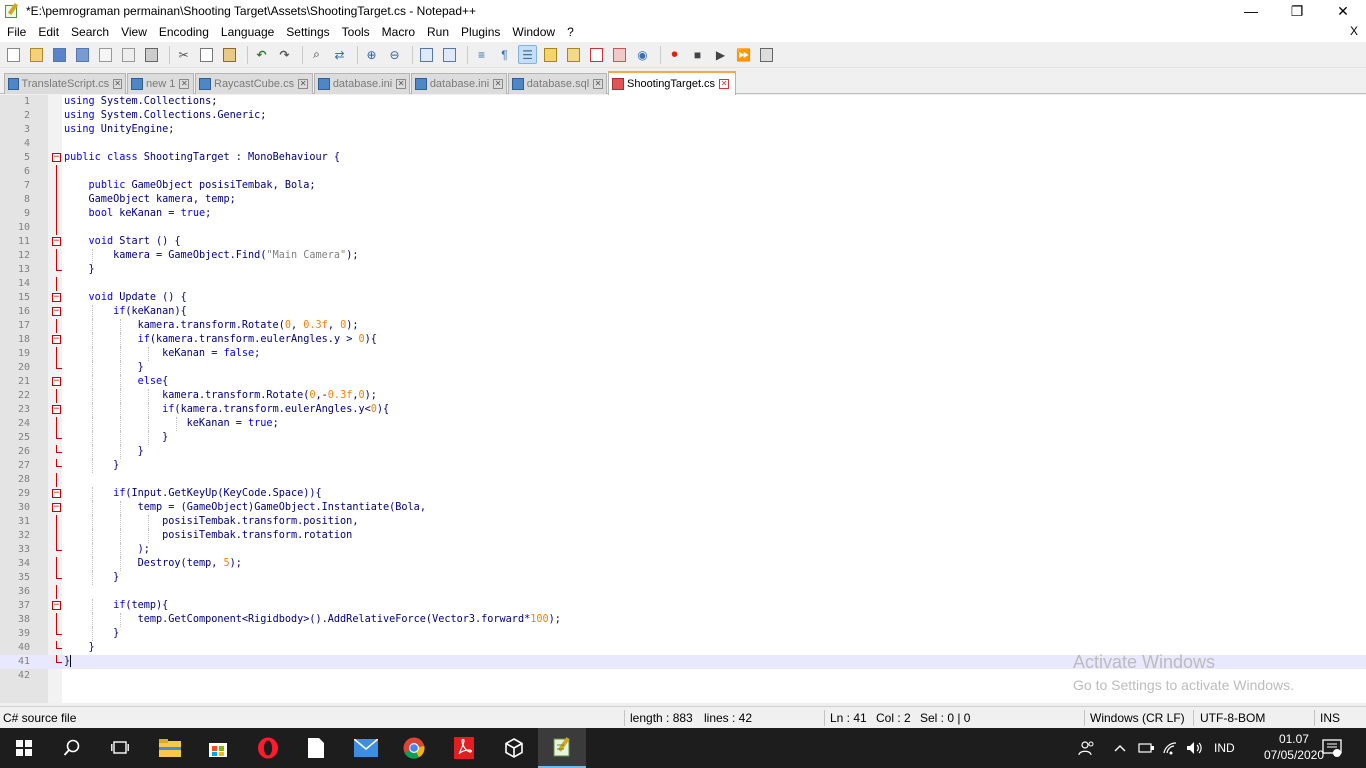 Image resolution: width=1366 pixels, height=768 pixels. What do you see at coordinates (1224, 748) in the screenshot?
I see `input-language: IND` at bounding box center [1224, 748].